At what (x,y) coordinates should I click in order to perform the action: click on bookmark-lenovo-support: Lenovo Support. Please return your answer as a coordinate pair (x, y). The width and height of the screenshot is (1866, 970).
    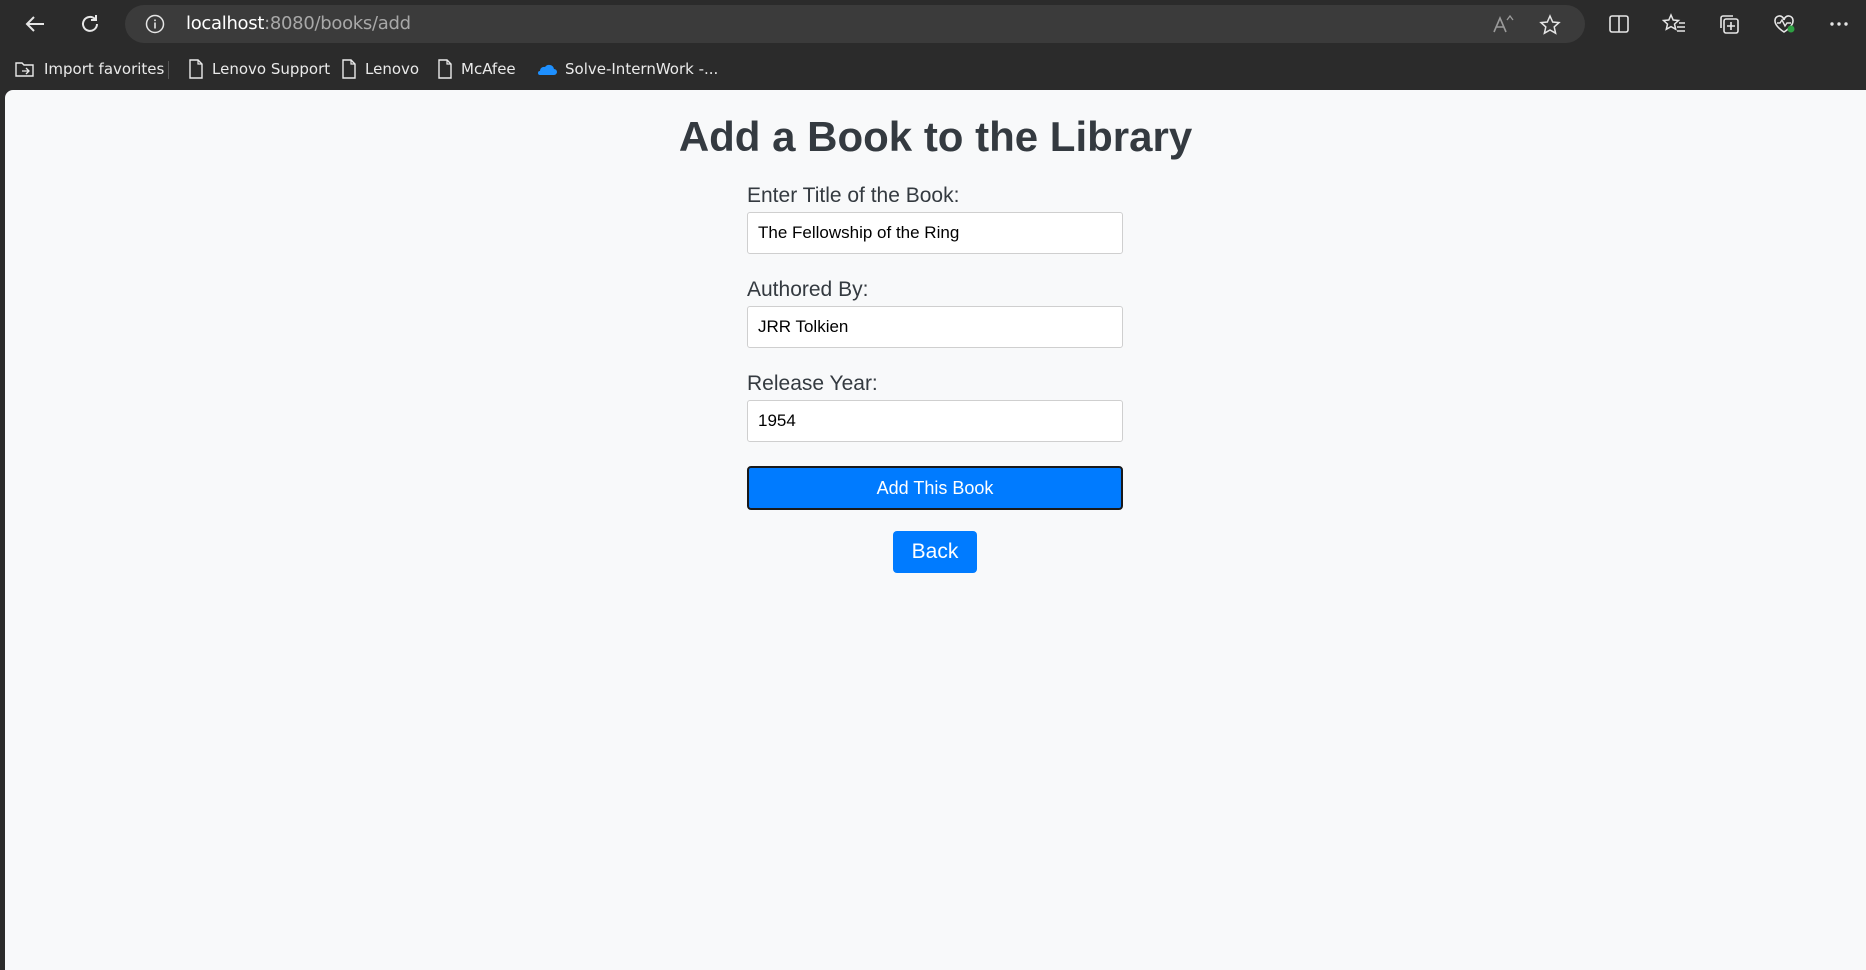
    Looking at the image, I should click on (259, 69).